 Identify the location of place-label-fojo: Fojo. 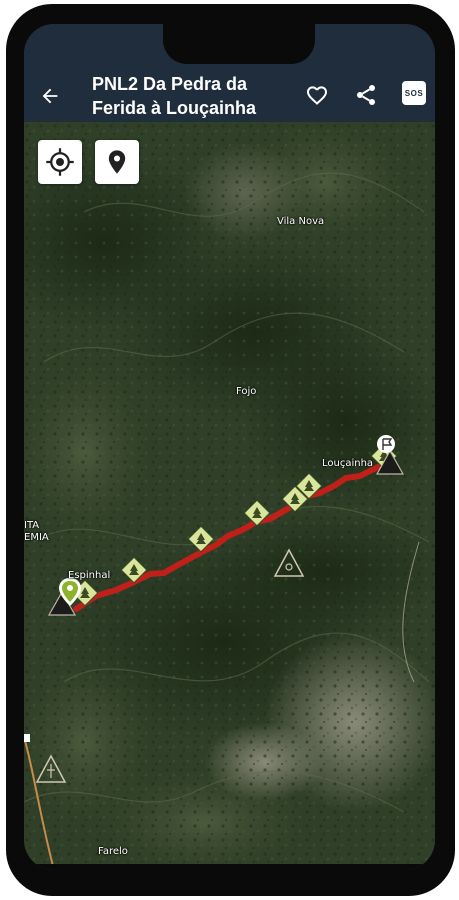
(246, 391).